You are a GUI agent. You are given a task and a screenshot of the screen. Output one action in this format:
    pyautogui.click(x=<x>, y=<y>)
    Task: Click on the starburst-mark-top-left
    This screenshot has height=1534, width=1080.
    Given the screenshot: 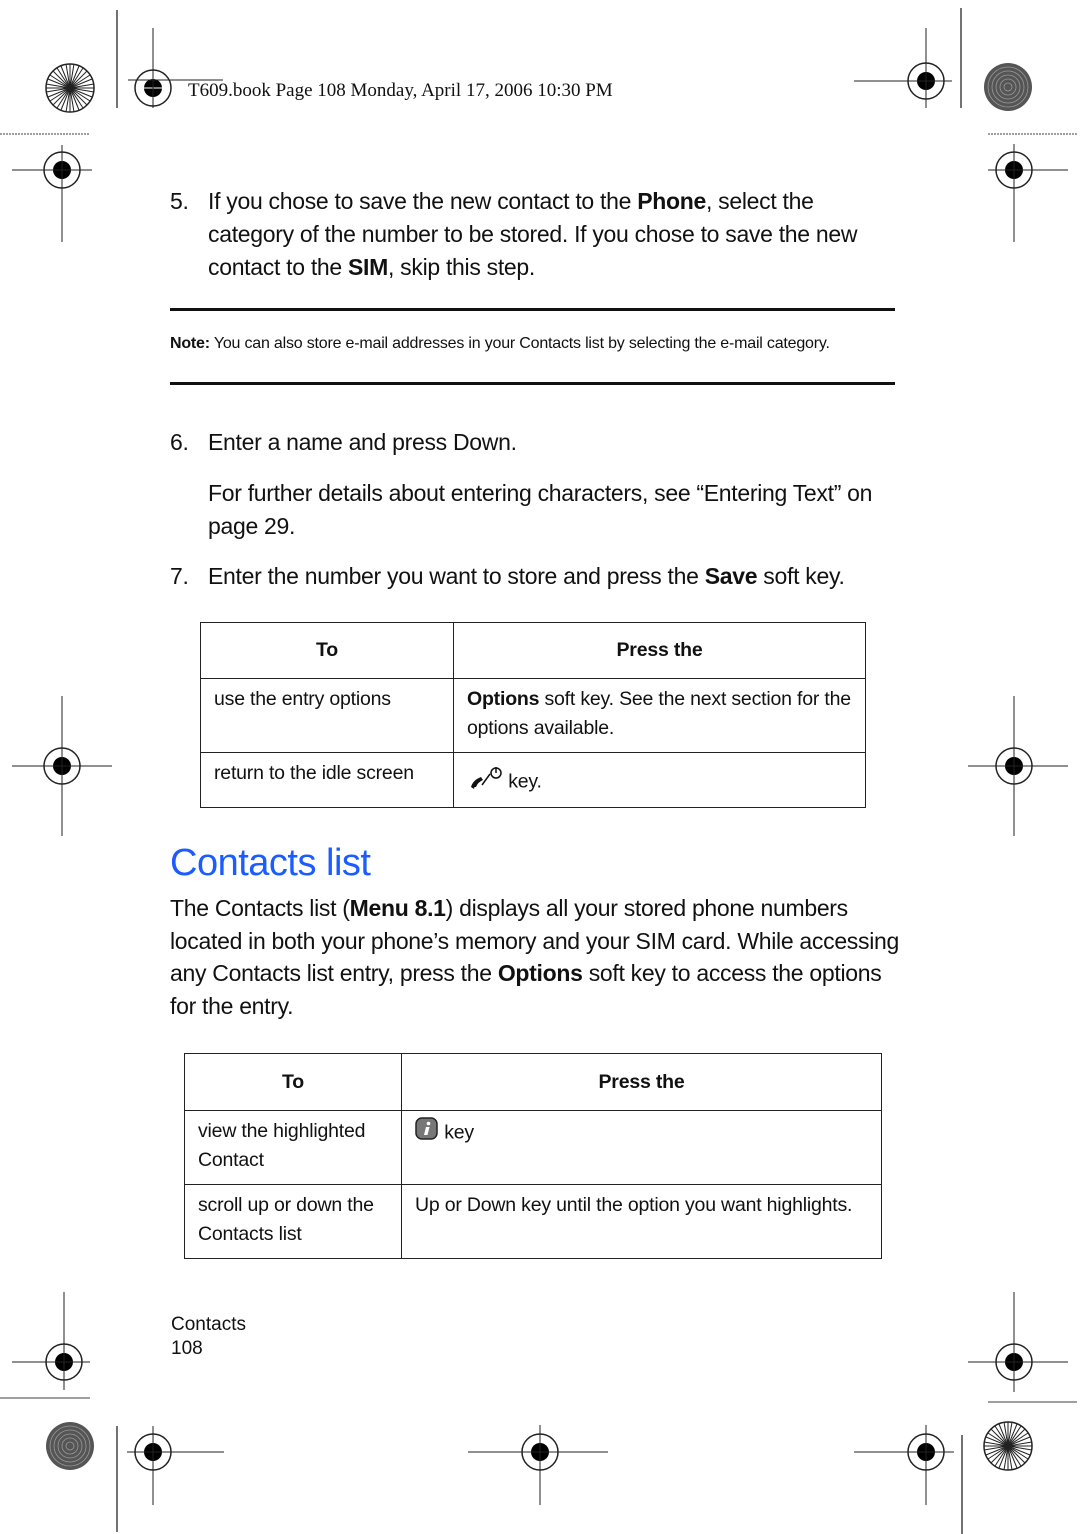 What is the action you would take?
    pyautogui.click(x=70, y=88)
    